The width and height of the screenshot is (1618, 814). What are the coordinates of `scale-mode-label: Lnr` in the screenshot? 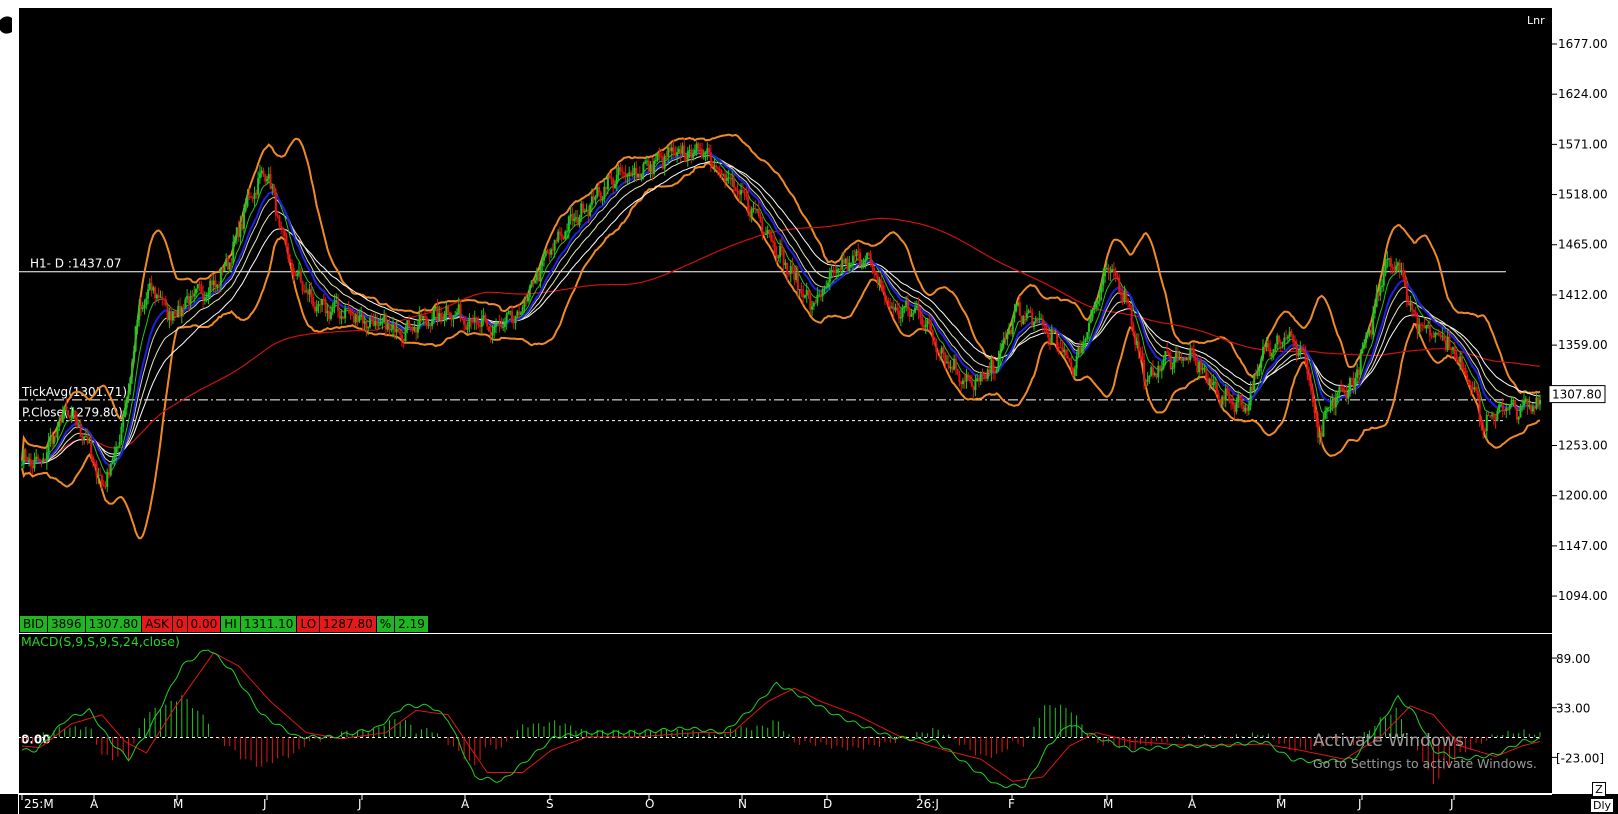 It's located at (1536, 20).